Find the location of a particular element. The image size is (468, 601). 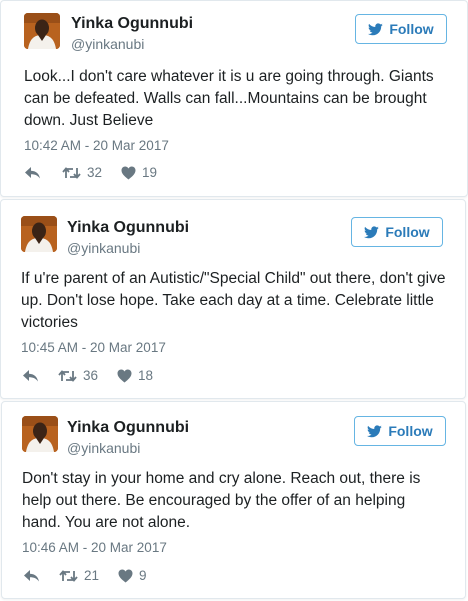

timestamp: 10:42 AM - 20 Mar 2017 is located at coordinates (96, 145).